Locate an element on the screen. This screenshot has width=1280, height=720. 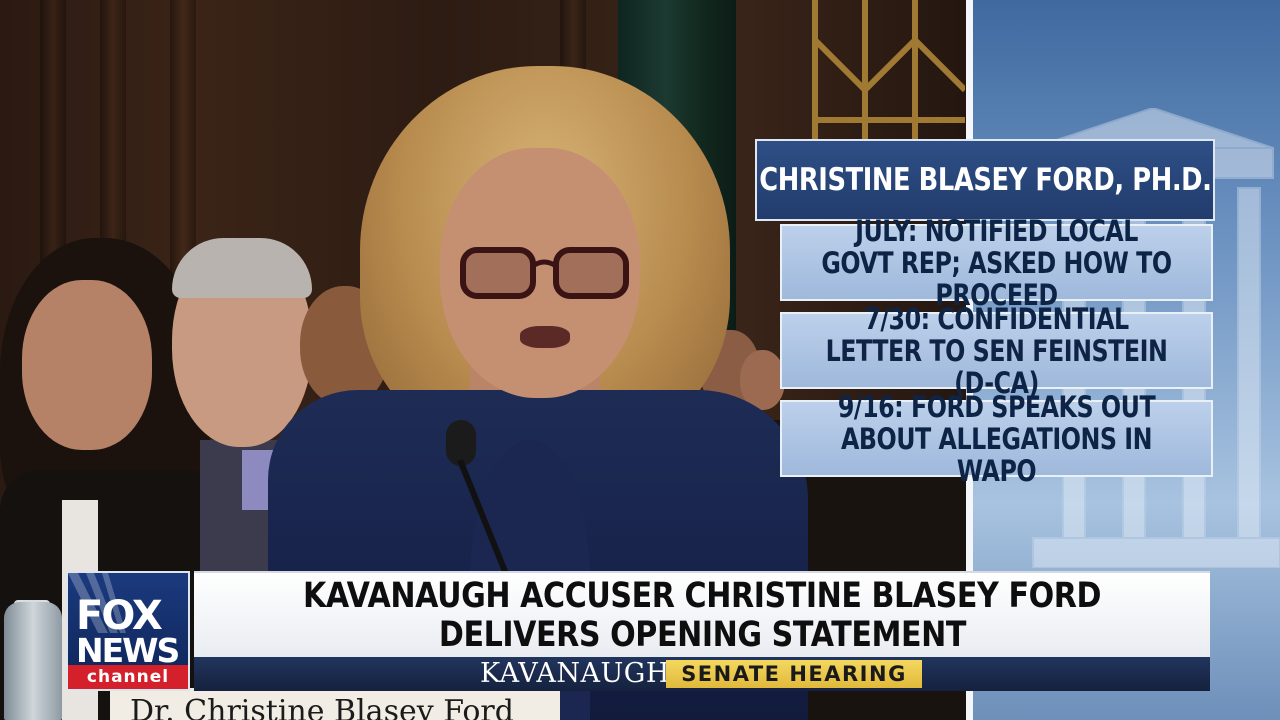
show-strap: KAVANAUGH SENATE HEARING is located at coordinates (702, 674).